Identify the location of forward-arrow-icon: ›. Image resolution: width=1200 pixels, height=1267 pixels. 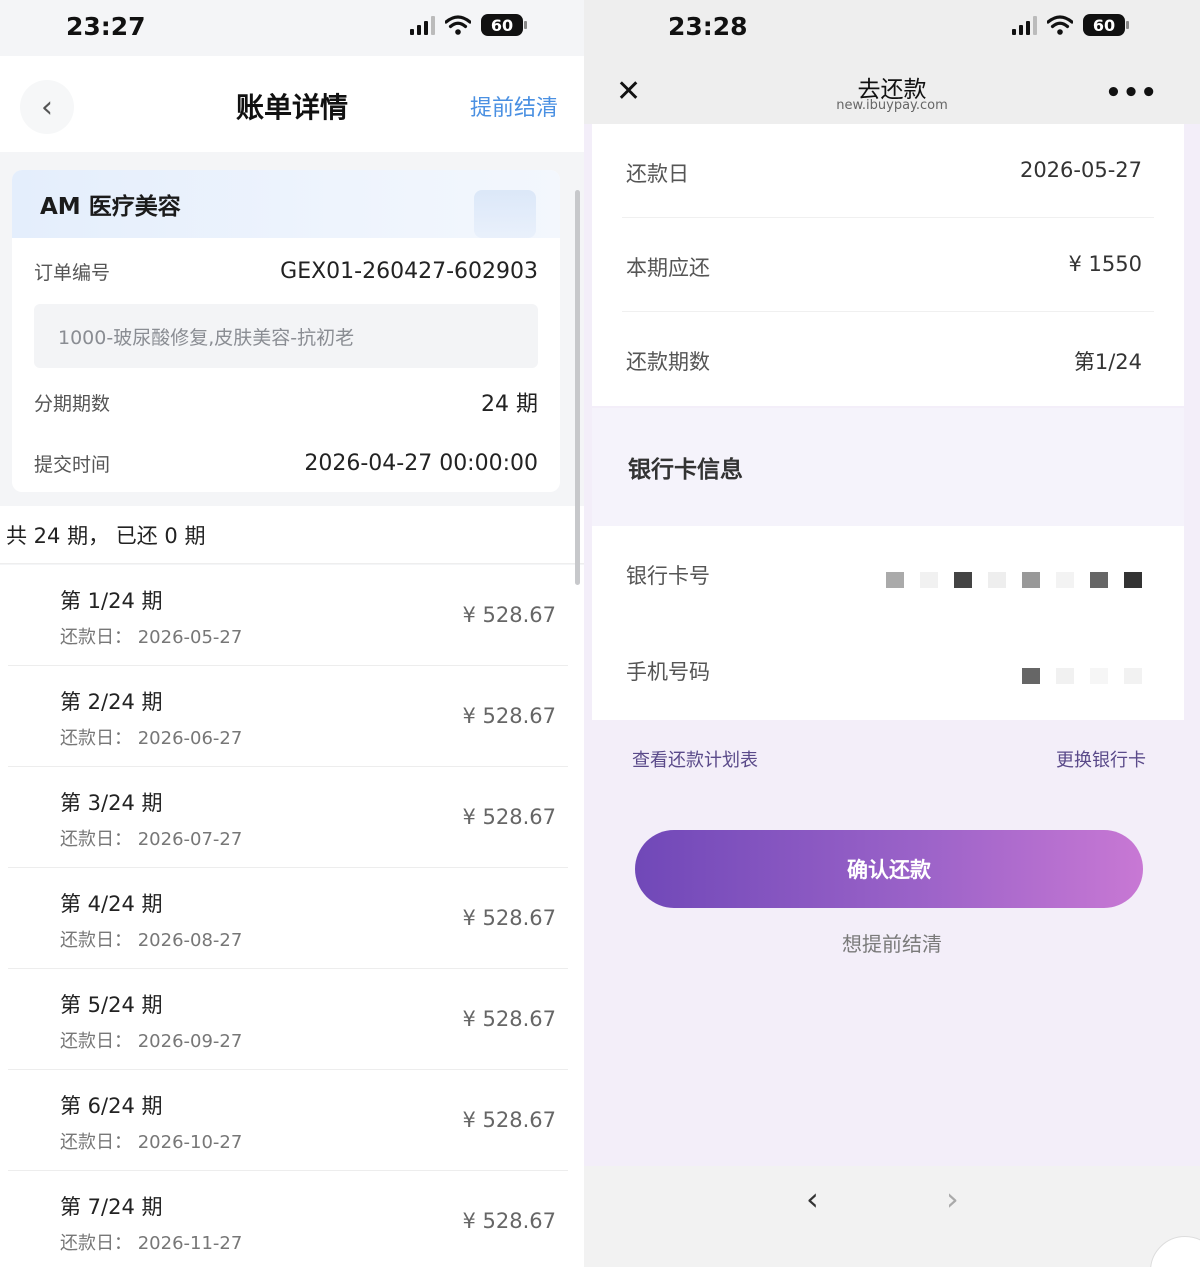
(952, 1199).